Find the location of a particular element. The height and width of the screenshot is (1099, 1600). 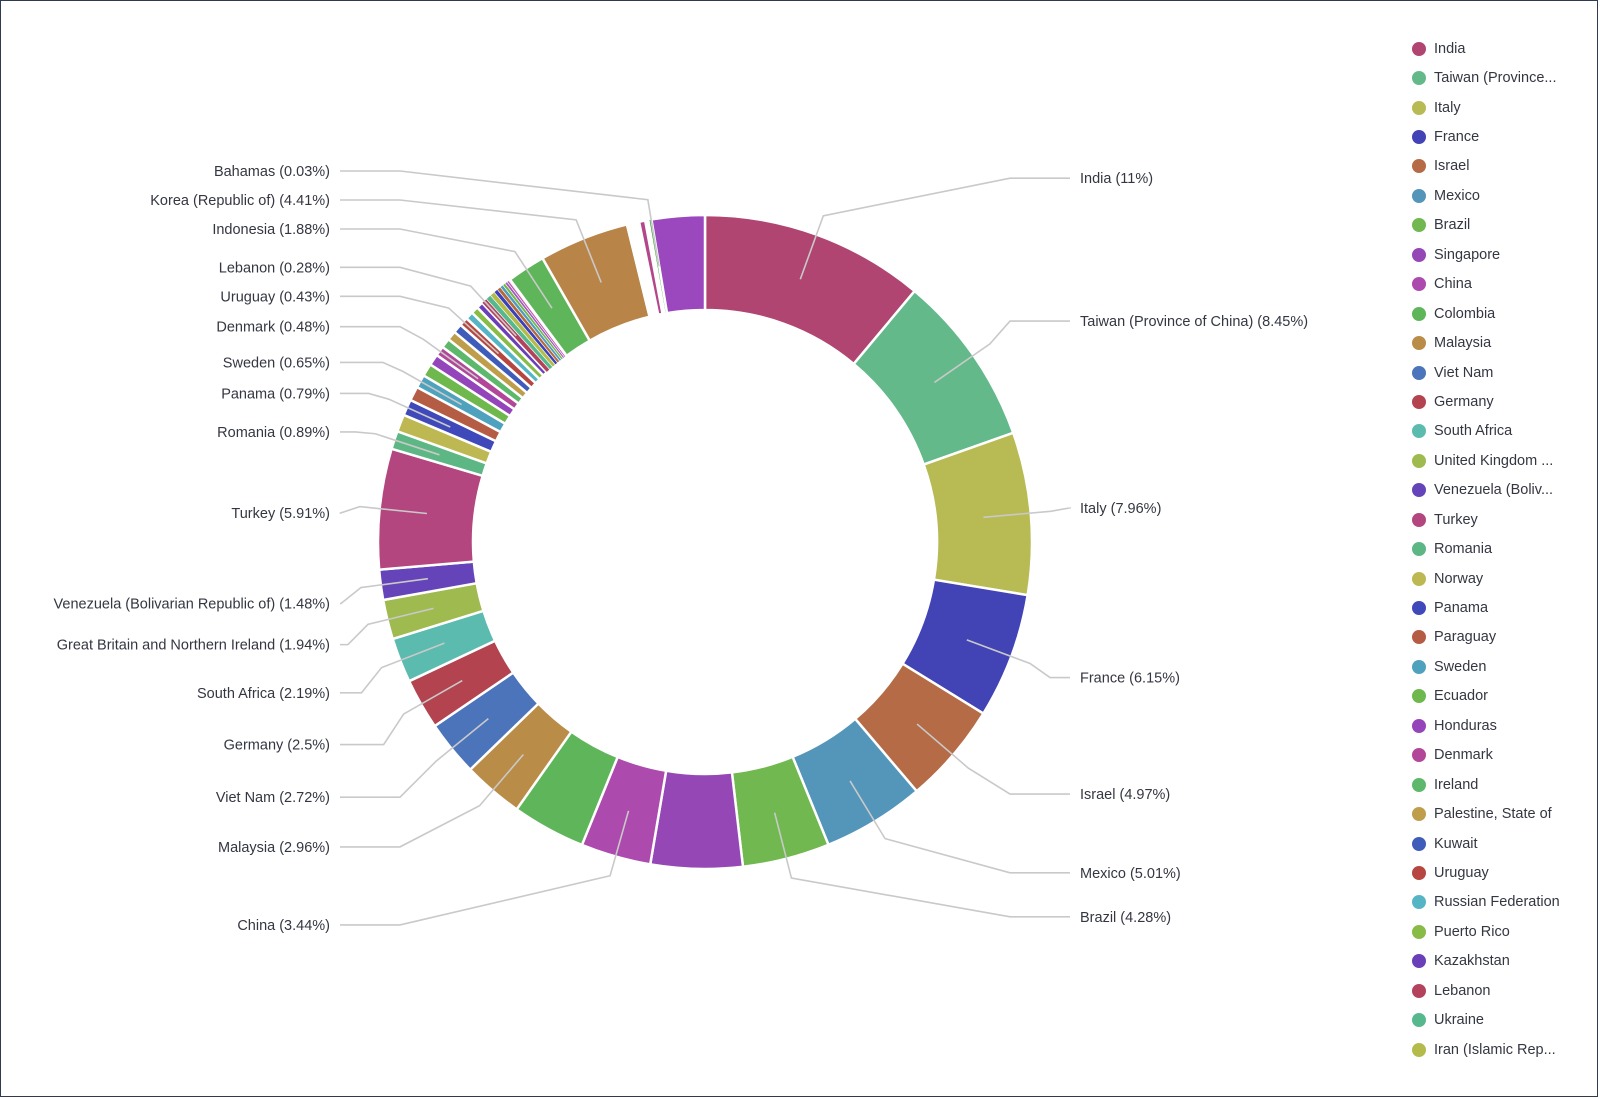

legend-item-palestine-state-of: Palestine, State of is located at coordinates (1502, 813).